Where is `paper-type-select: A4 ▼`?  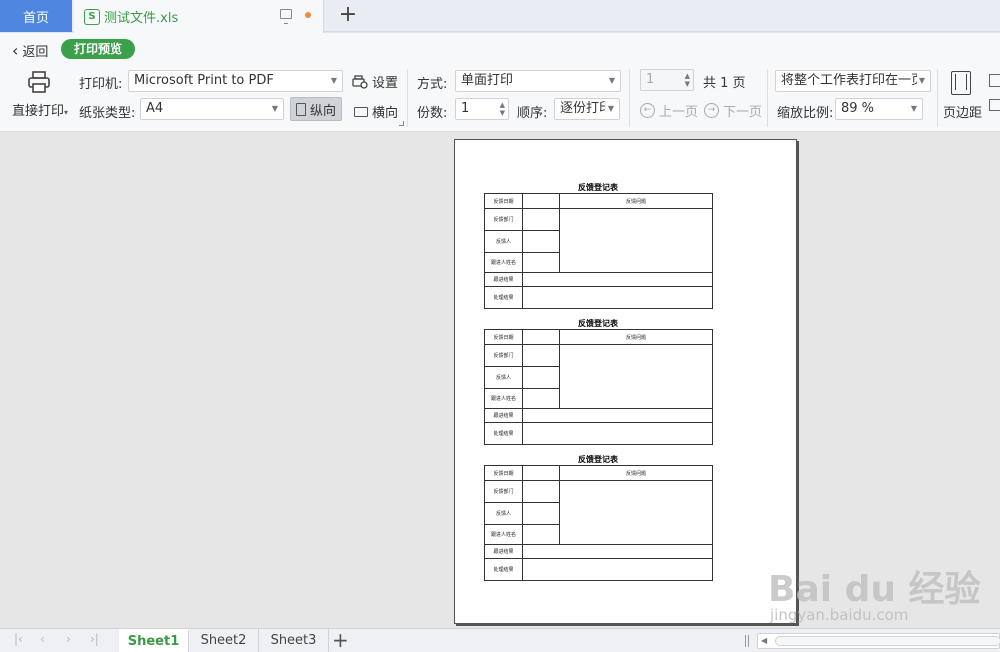 paper-type-select: A4 ▼ is located at coordinates (212, 109).